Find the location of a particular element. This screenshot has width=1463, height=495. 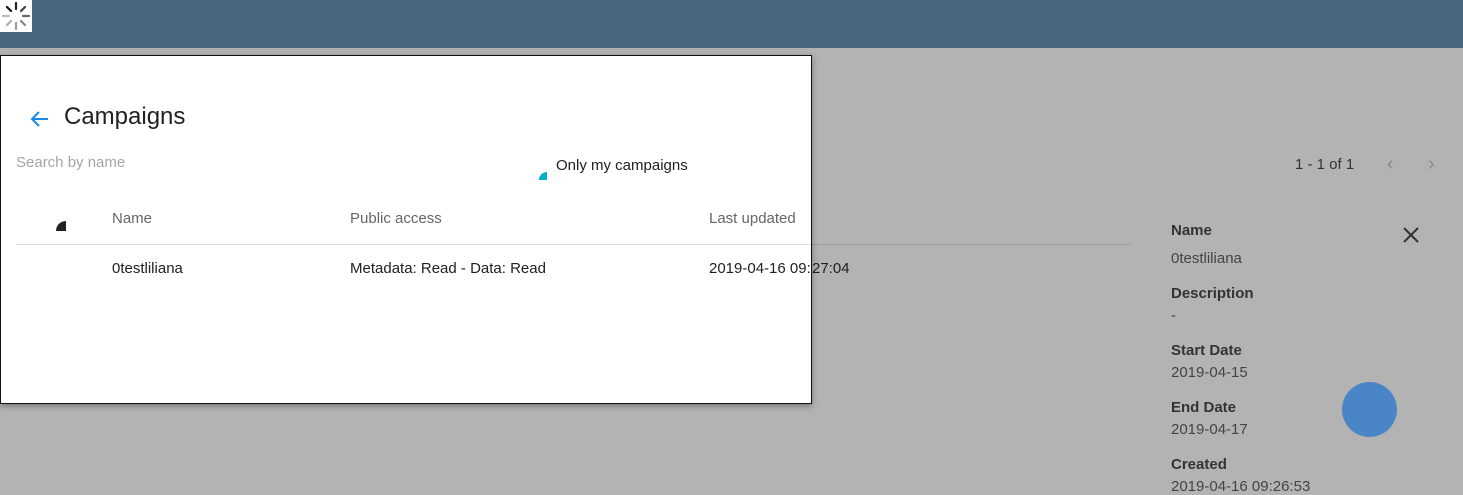

detail-start-value: 2019-04-15 is located at coordinates (1209, 372).